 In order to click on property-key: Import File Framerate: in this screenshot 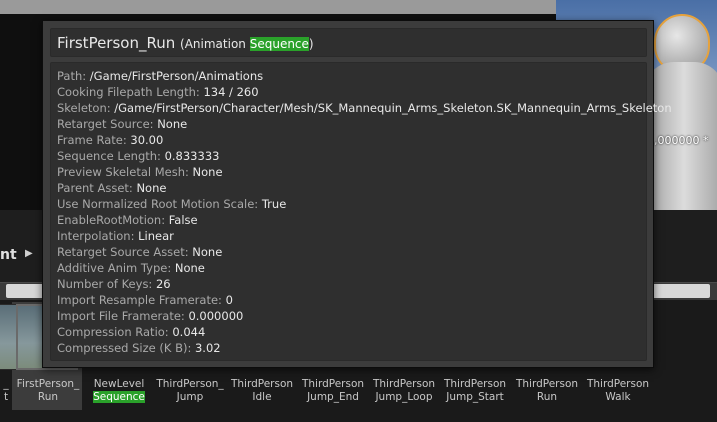, I will do `click(121, 316)`.